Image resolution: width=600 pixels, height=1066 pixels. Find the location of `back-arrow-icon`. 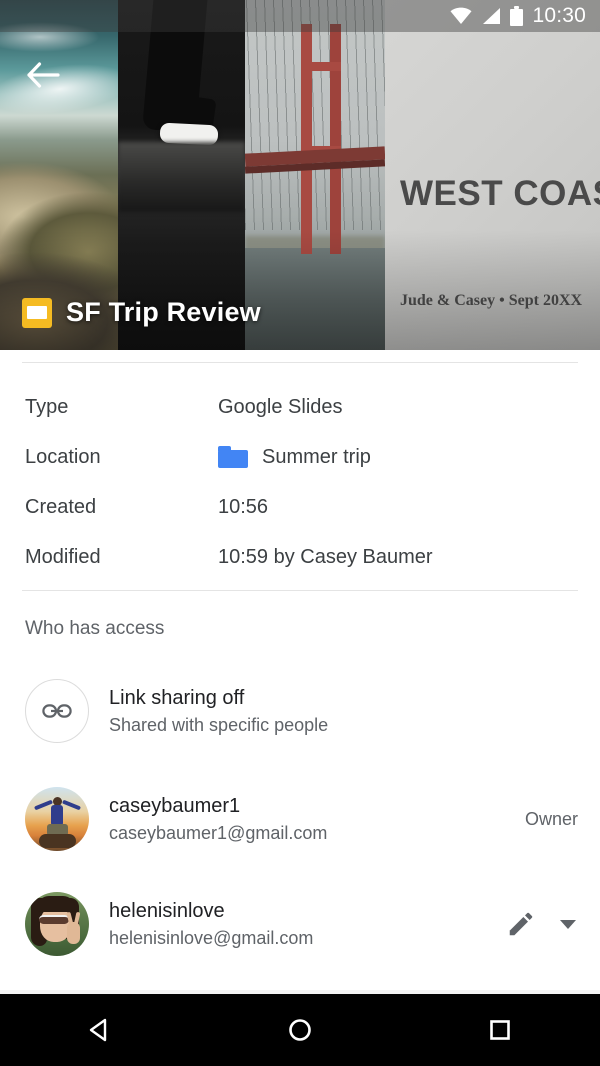

back-arrow-icon is located at coordinates (43, 75).